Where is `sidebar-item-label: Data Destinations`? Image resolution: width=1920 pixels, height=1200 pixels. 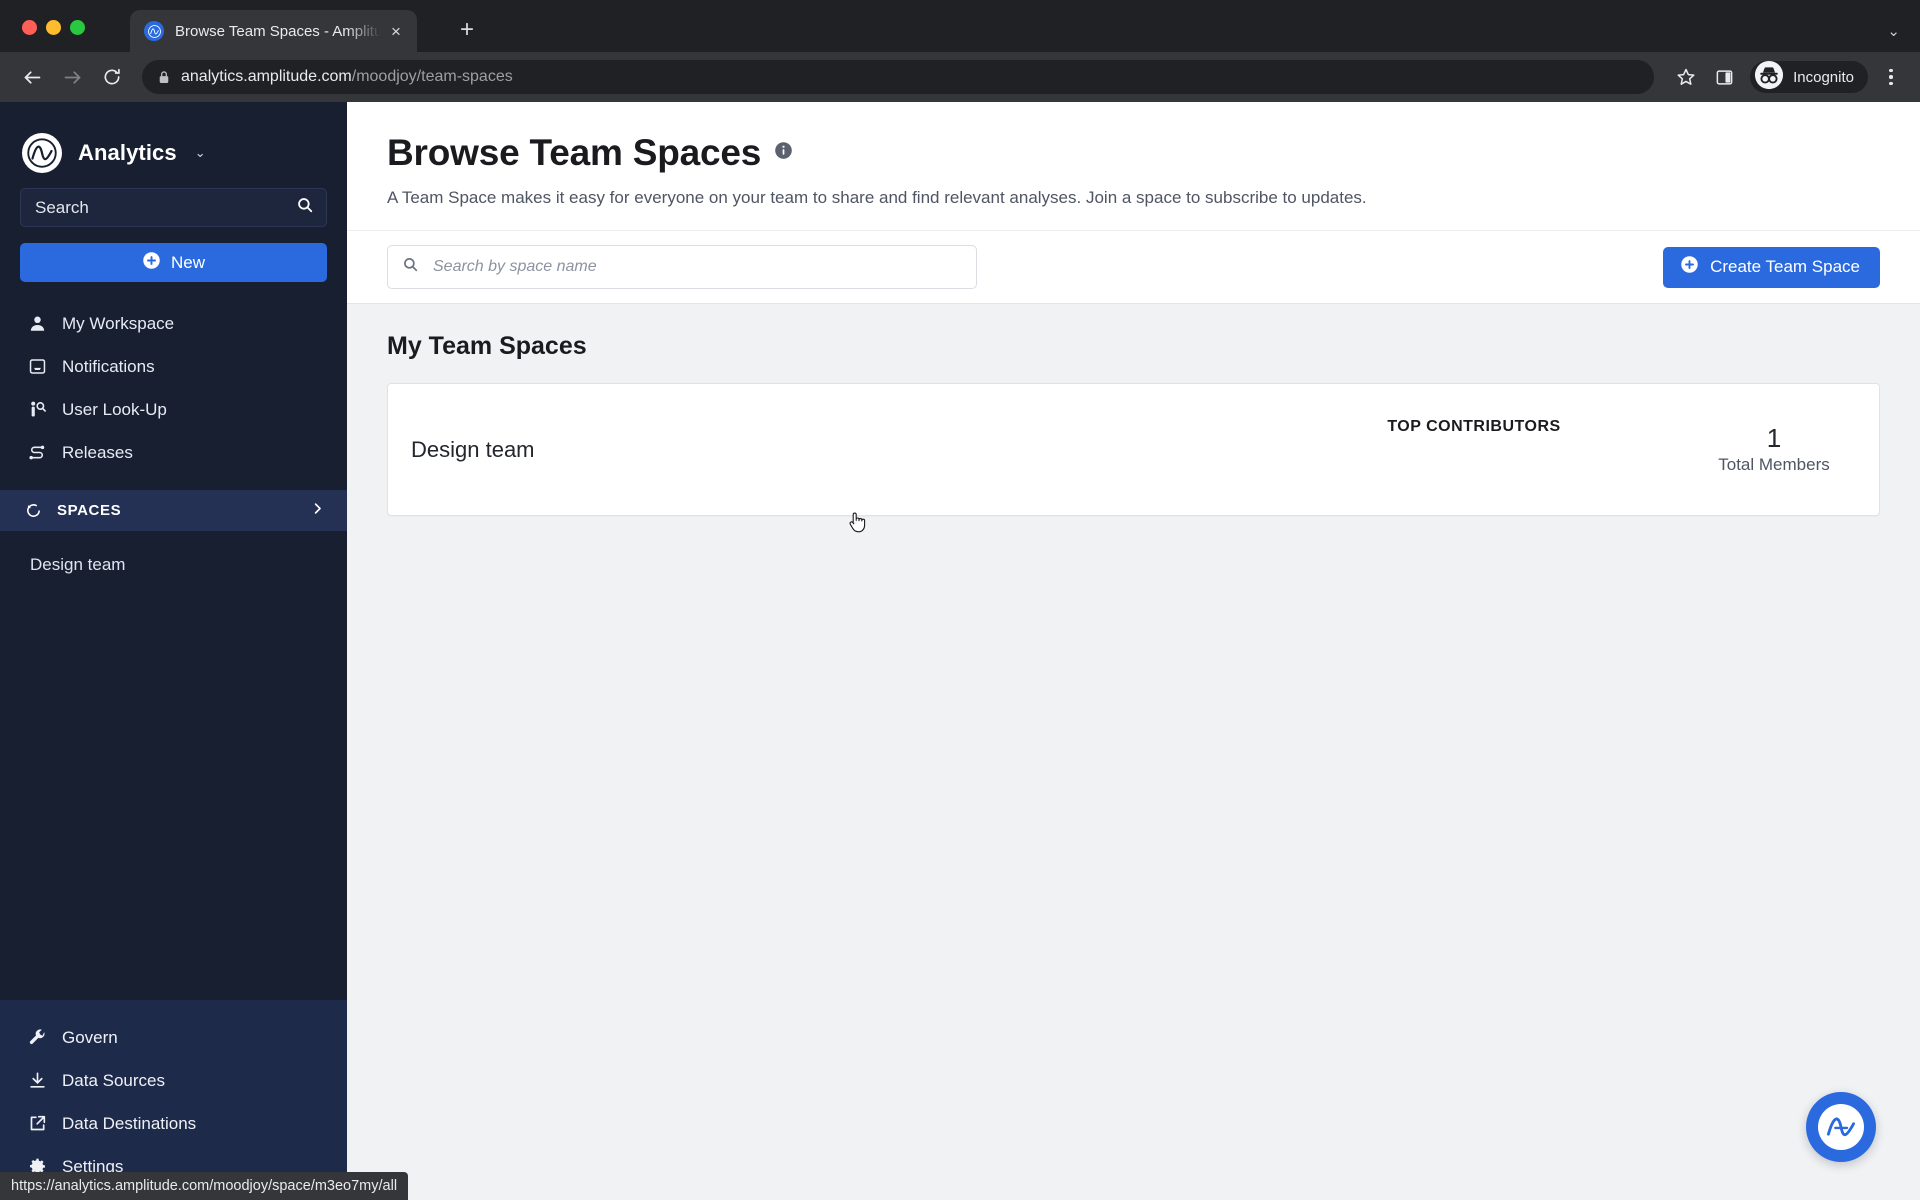
sidebar-item-label: Data Destinations is located at coordinates (129, 1123).